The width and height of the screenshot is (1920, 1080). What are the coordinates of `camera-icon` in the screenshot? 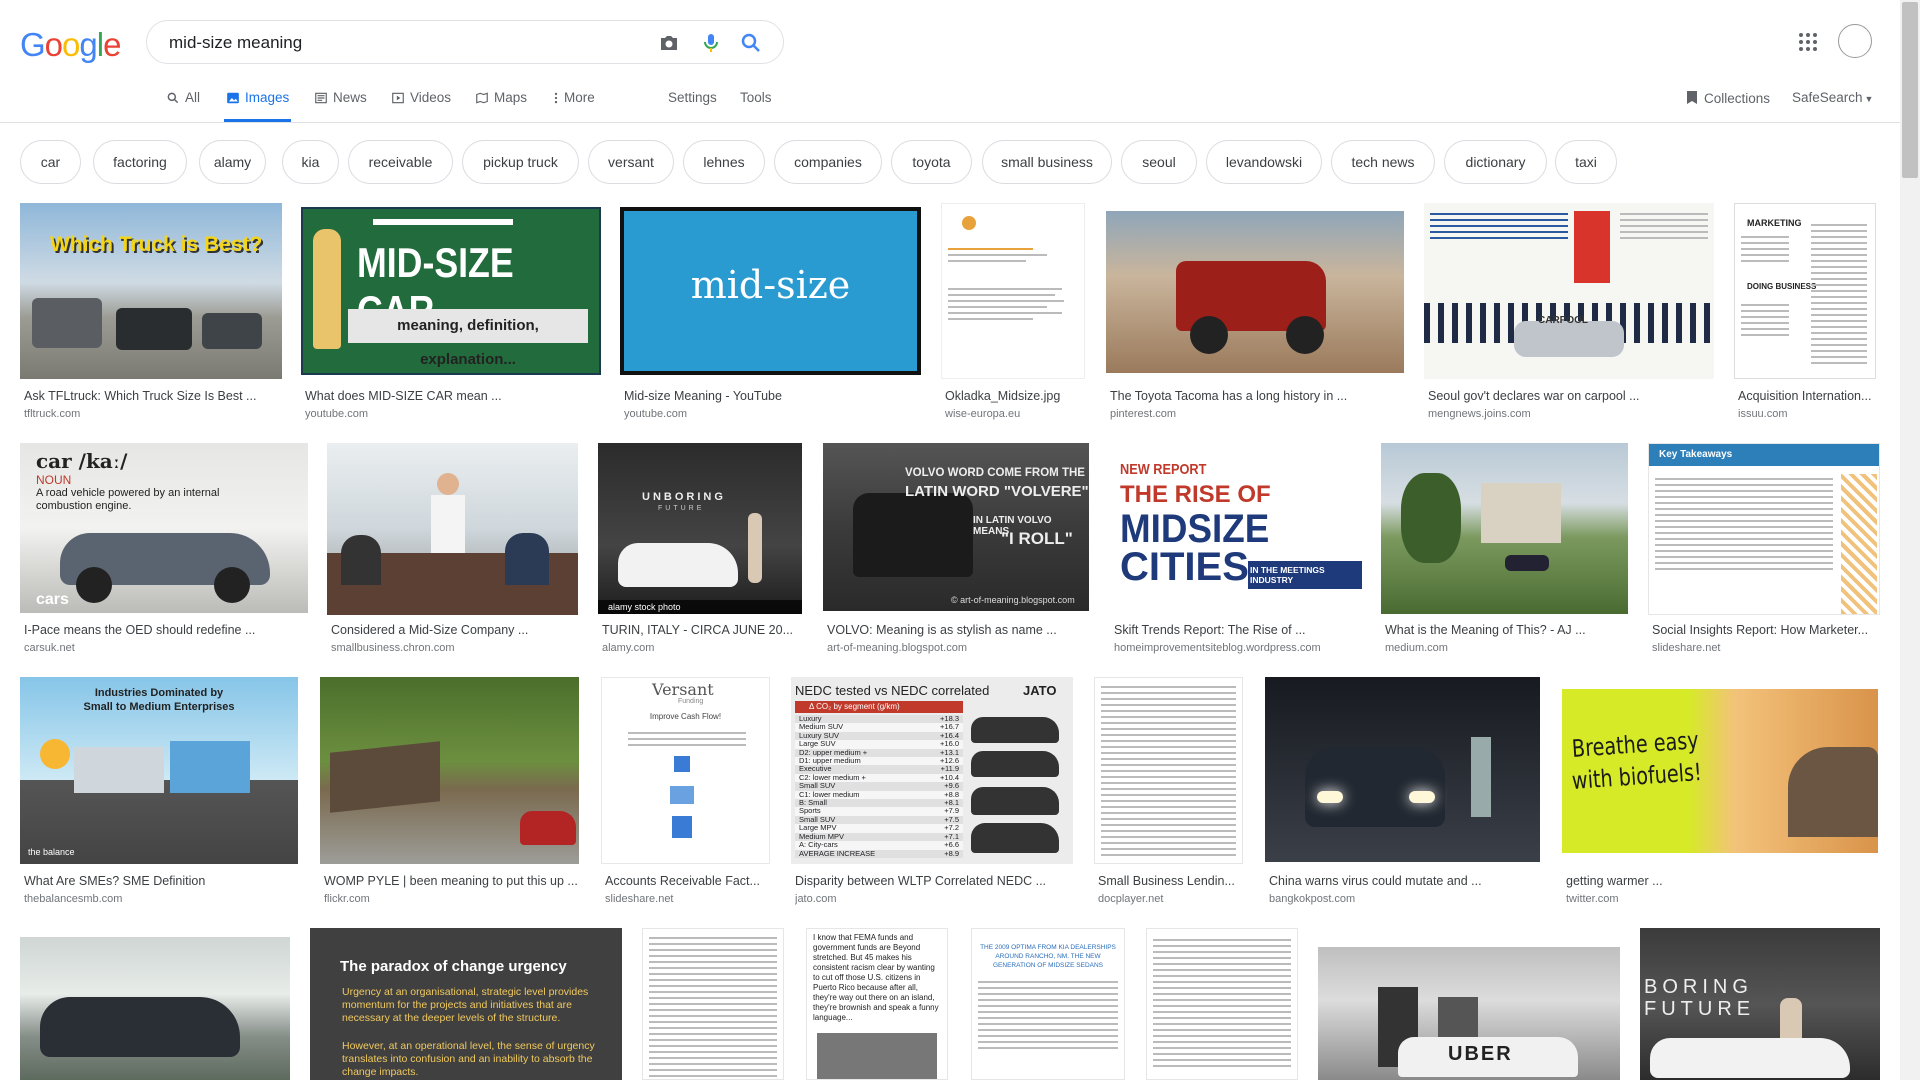 It's located at (669, 43).